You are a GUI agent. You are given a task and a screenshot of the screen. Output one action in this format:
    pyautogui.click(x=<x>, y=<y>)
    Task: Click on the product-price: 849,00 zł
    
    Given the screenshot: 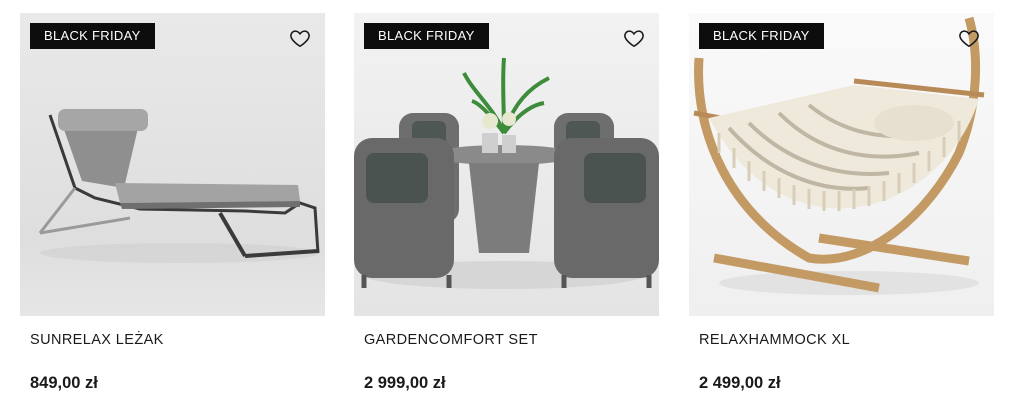 What is the action you would take?
    pyautogui.click(x=64, y=383)
    